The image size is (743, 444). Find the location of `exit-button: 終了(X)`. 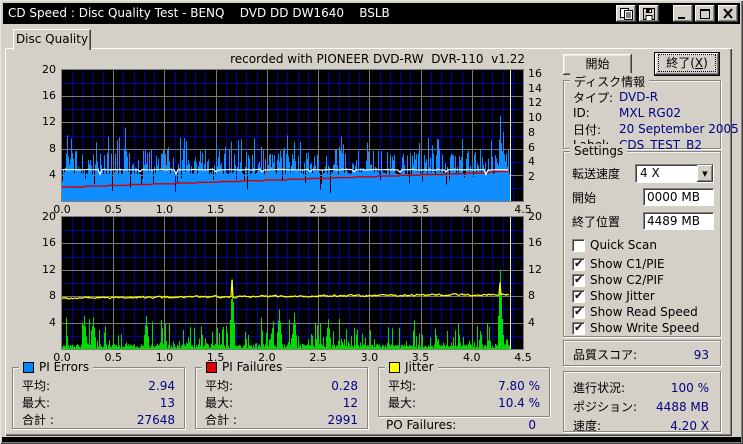

exit-button: 終了(X) is located at coordinates (687, 64).